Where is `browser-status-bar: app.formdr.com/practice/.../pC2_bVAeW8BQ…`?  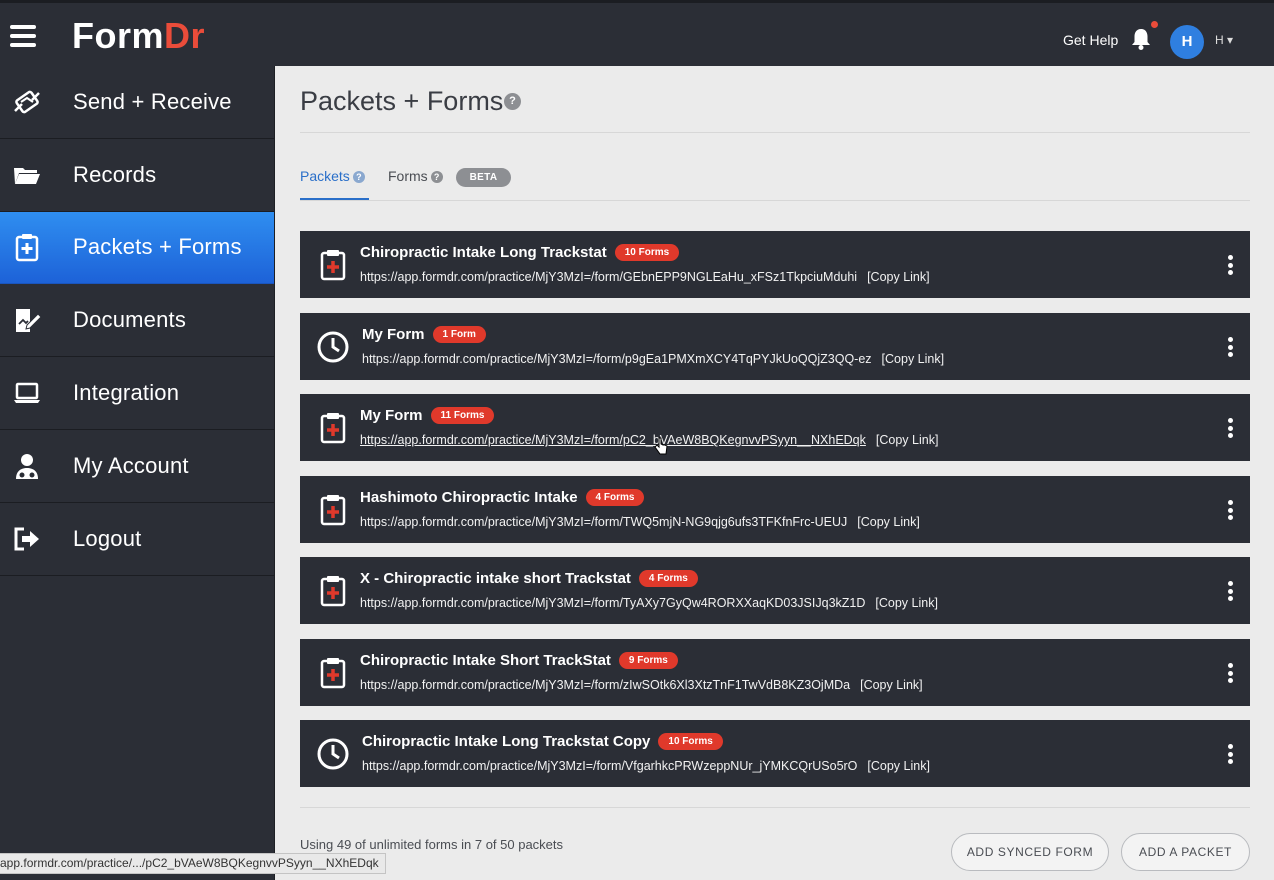
browser-status-bar: app.formdr.com/practice/.../pC2_bVAeW8BQ… is located at coordinates (193, 863).